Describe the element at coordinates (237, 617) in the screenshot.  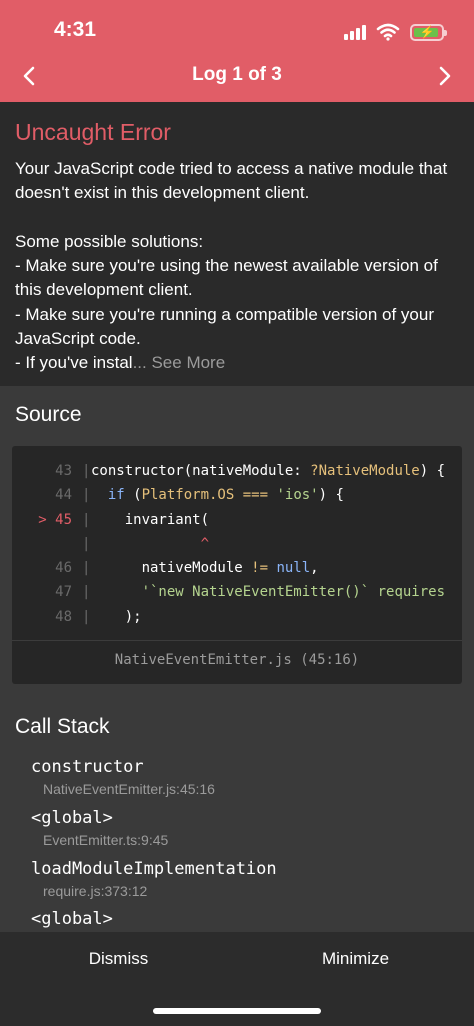
I see `code-line: 48 | );` at that location.